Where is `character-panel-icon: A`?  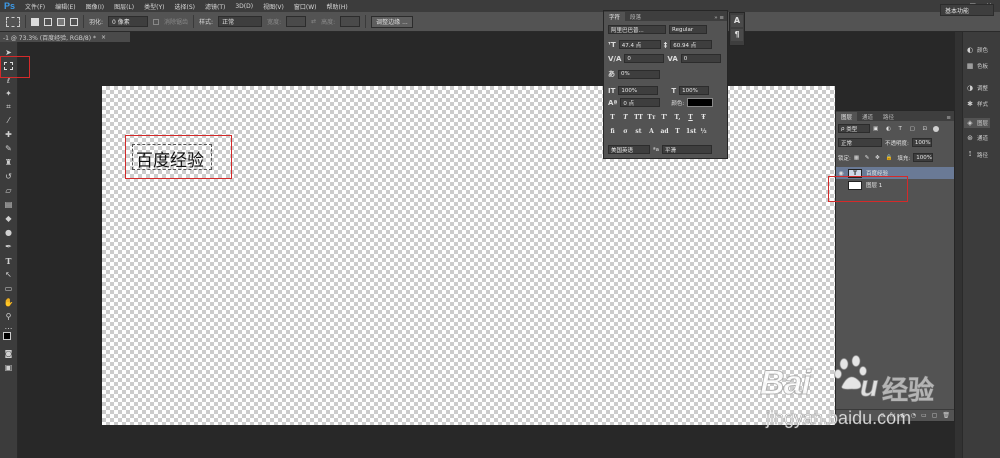 character-panel-icon: A is located at coordinates (737, 21).